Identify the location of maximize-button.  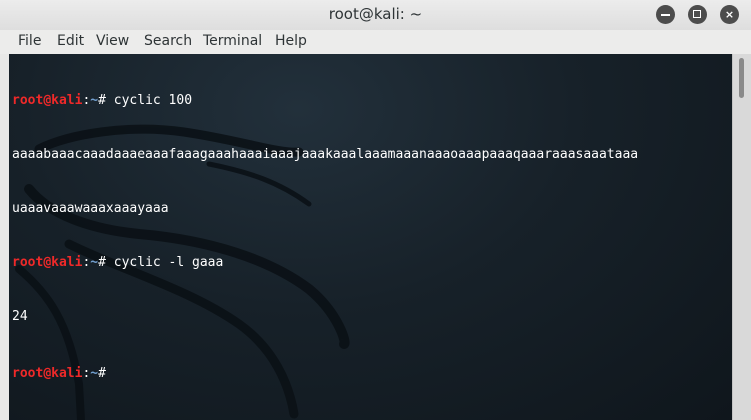
(697, 14).